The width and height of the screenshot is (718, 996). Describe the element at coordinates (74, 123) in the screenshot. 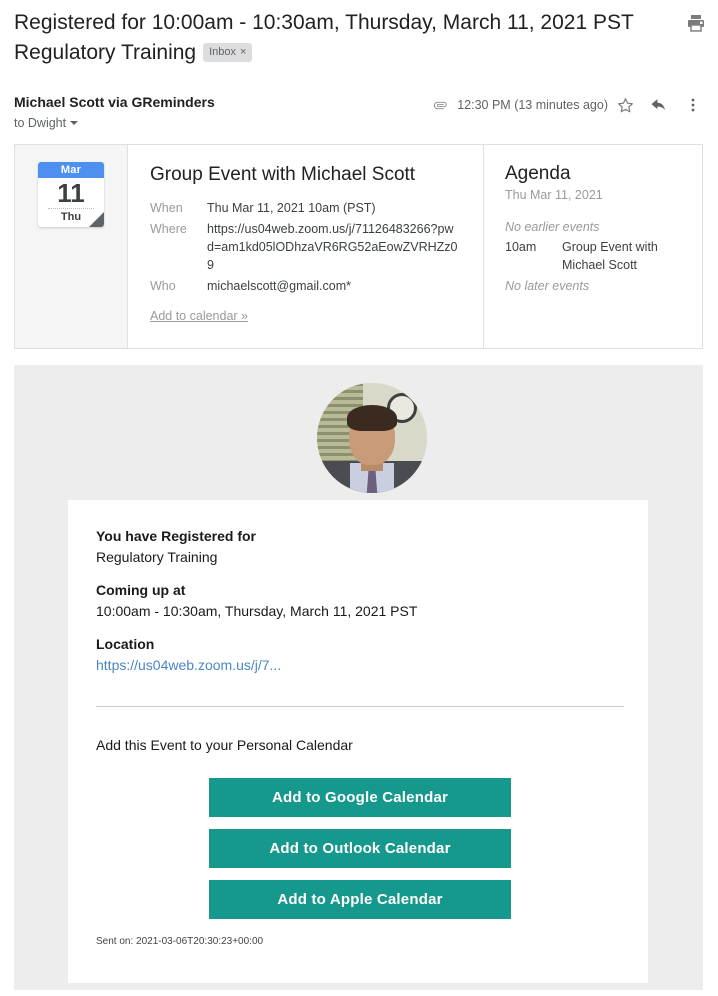

I see `chevron-down-icon` at that location.